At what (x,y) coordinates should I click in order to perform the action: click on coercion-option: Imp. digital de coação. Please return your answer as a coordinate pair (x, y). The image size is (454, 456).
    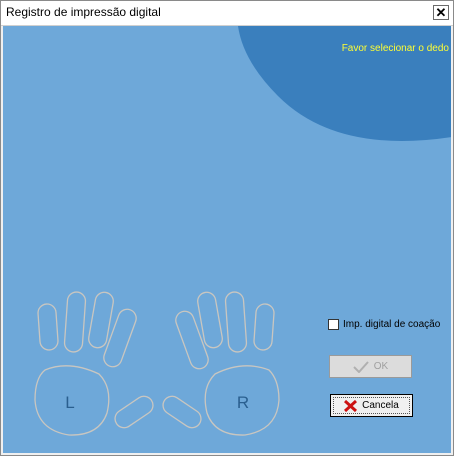
    Looking at the image, I should click on (384, 324).